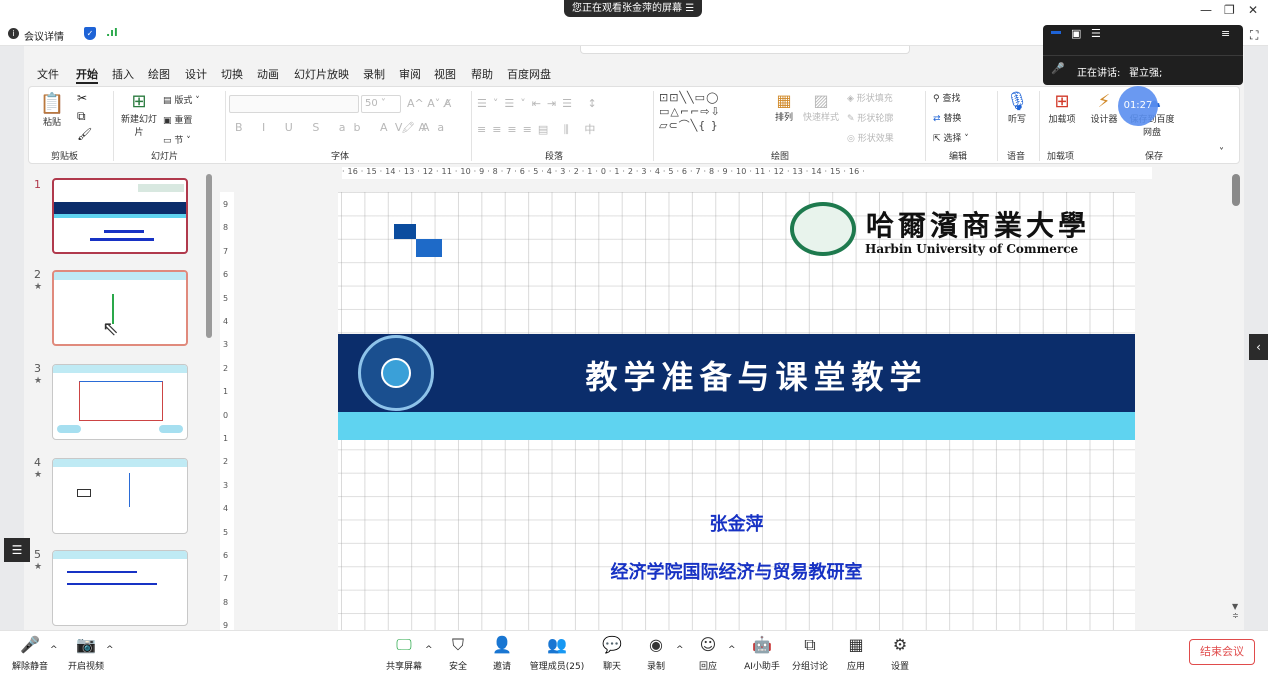 The height and width of the screenshot is (680, 1268). Describe the element at coordinates (502, 644) in the screenshot. I see `invite-icon: 👤` at that location.